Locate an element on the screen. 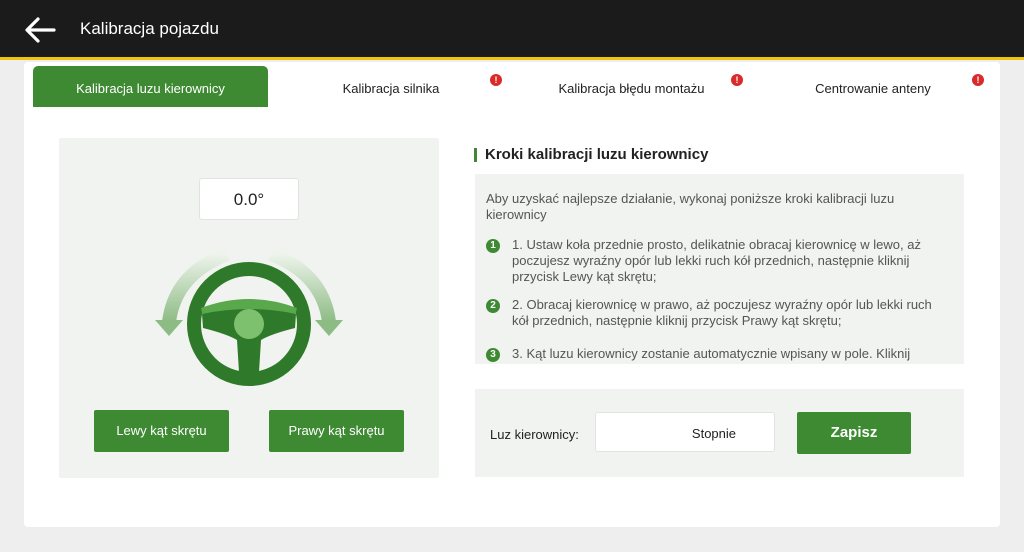 The height and width of the screenshot is (552, 1024). app-header: Kalibracja pojazdu is located at coordinates (512, 28).